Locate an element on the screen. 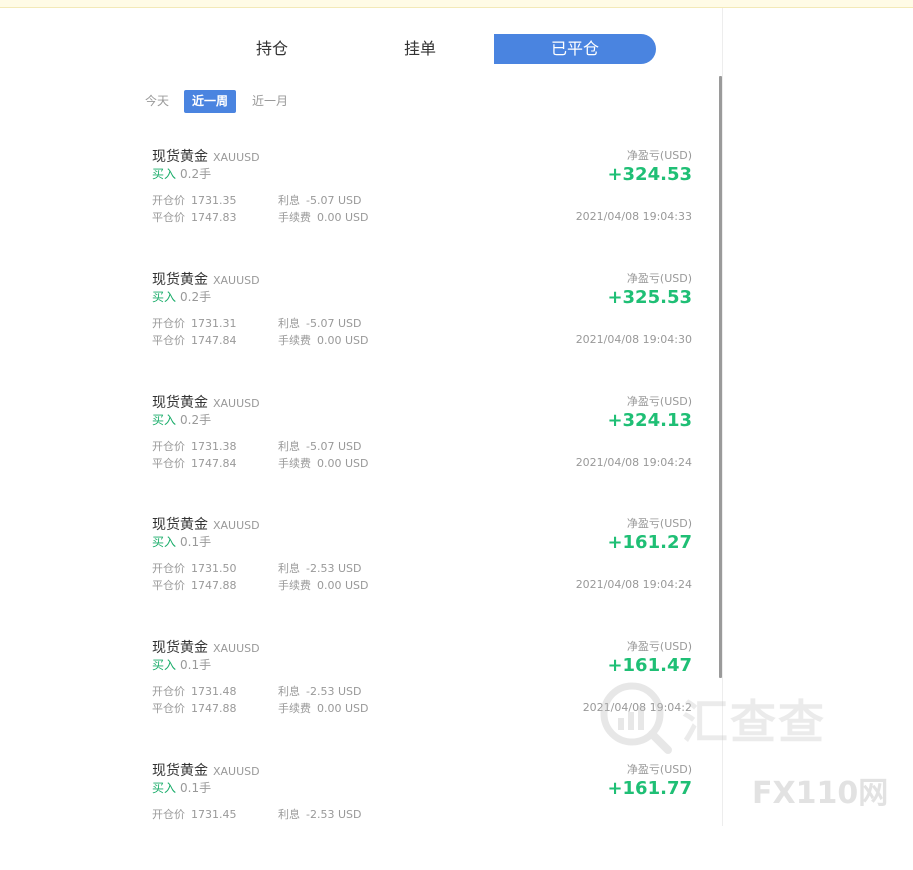 This screenshot has height=870, width=913. tab-closed: 已平仓 is located at coordinates (575, 49).